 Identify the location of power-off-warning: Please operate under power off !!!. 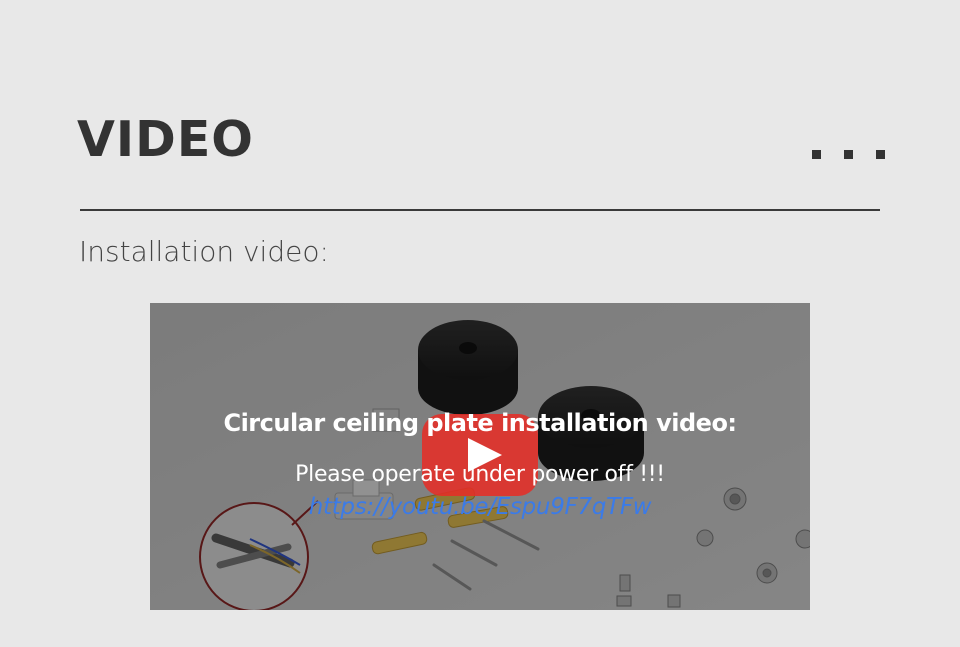
(480, 474).